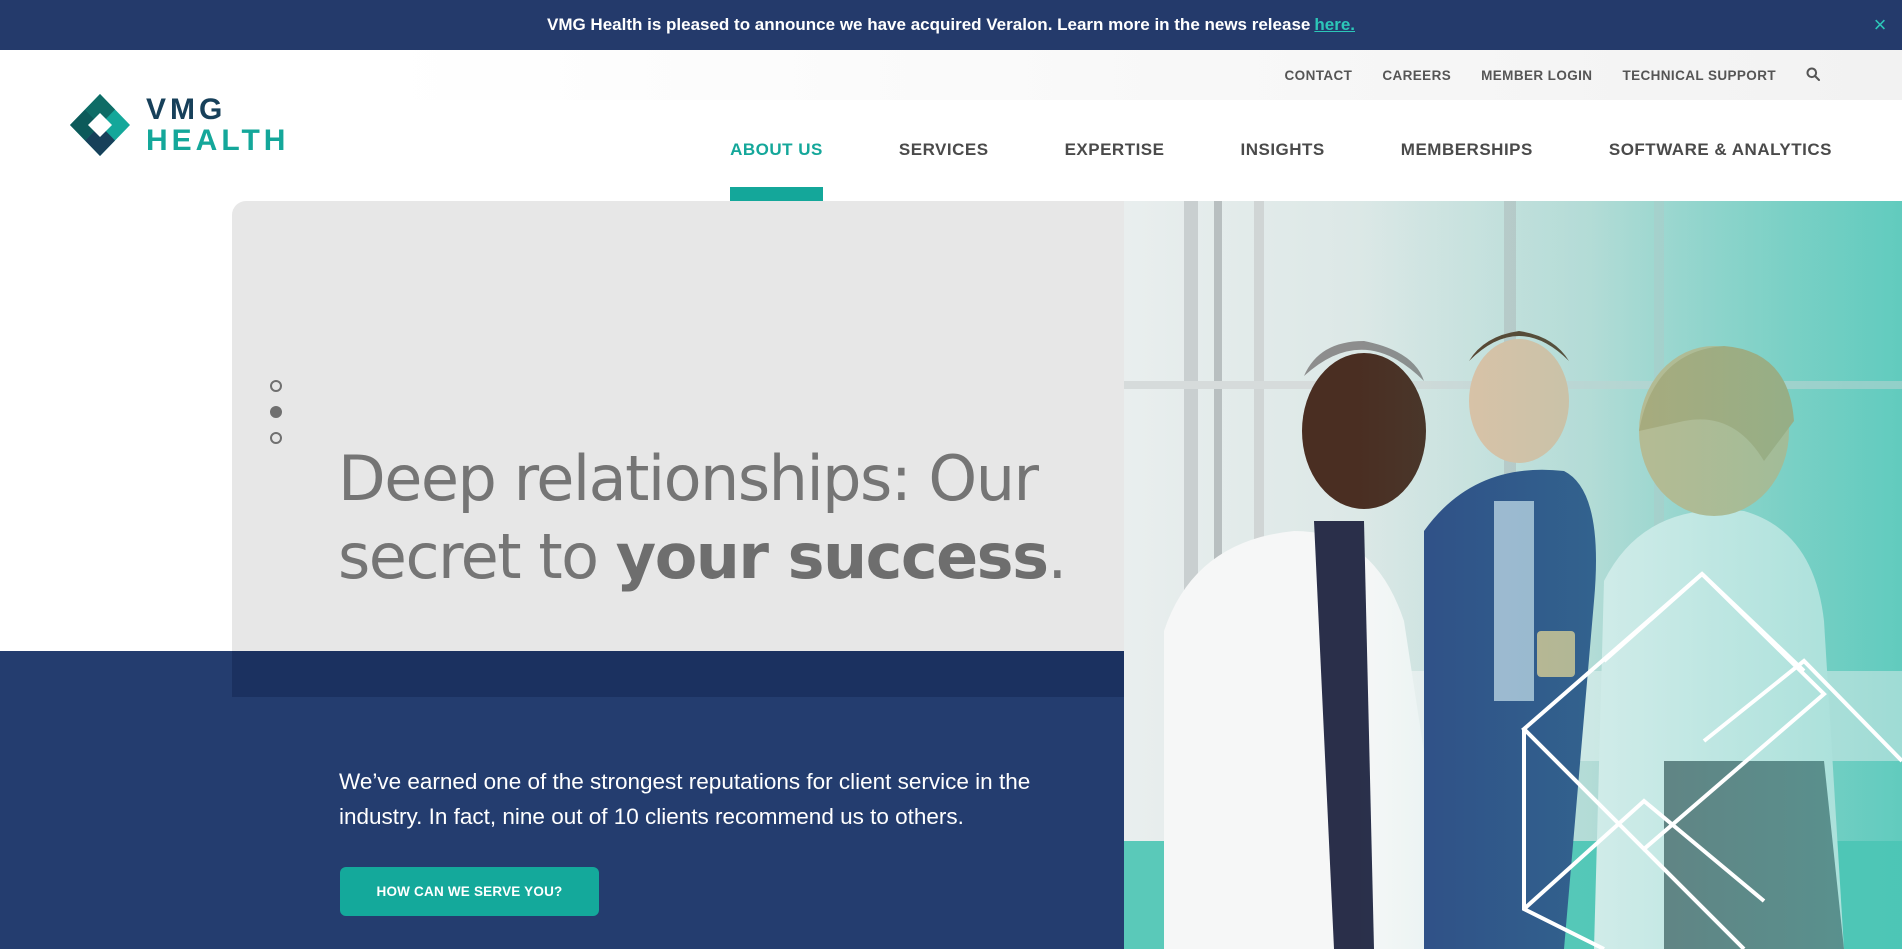 The image size is (1902, 949). What do you see at coordinates (1416, 75) in the screenshot?
I see `utility-link-careers: CAREERS` at bounding box center [1416, 75].